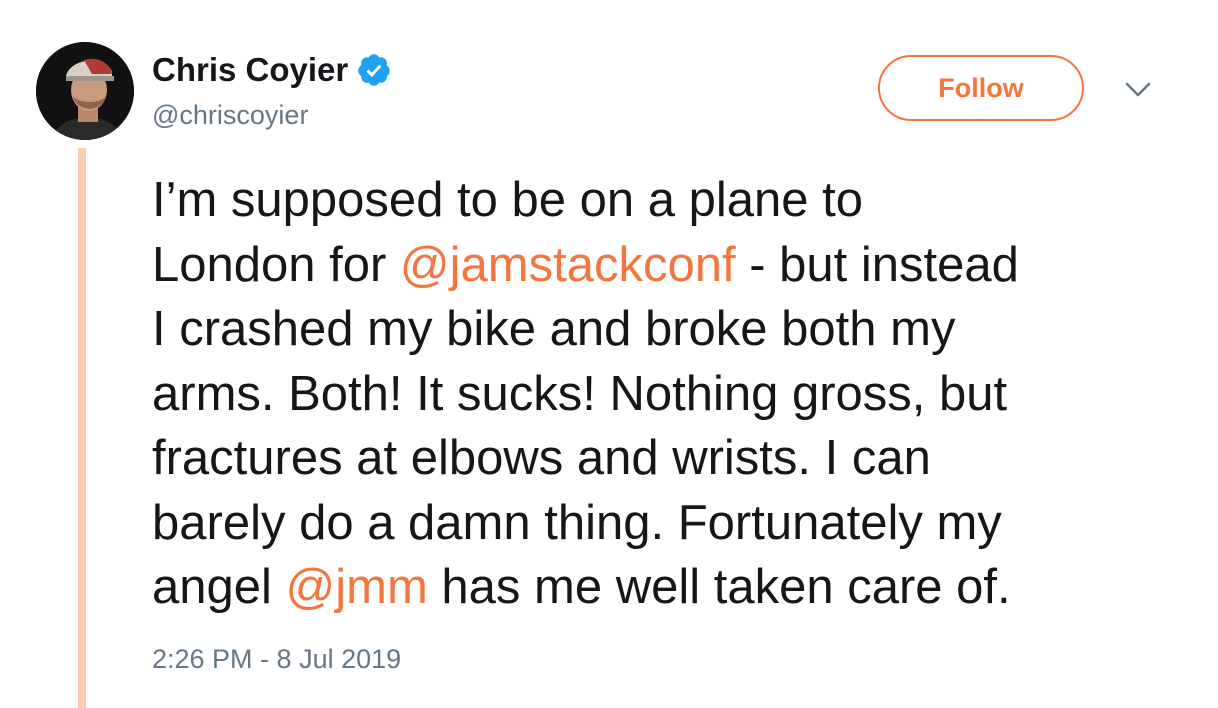 This screenshot has height=708, width=1218. I want to click on author-display-name: Chris Coyier, so click(250, 70).